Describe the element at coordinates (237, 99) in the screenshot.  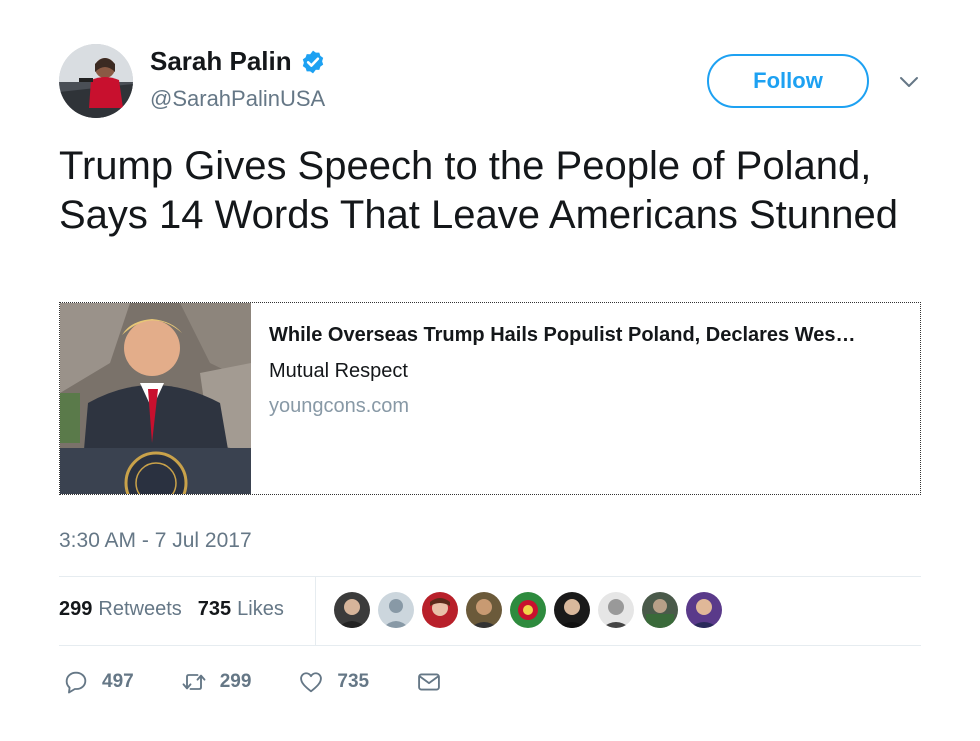
I see `user-handle: @SarahPalinUSA` at that location.